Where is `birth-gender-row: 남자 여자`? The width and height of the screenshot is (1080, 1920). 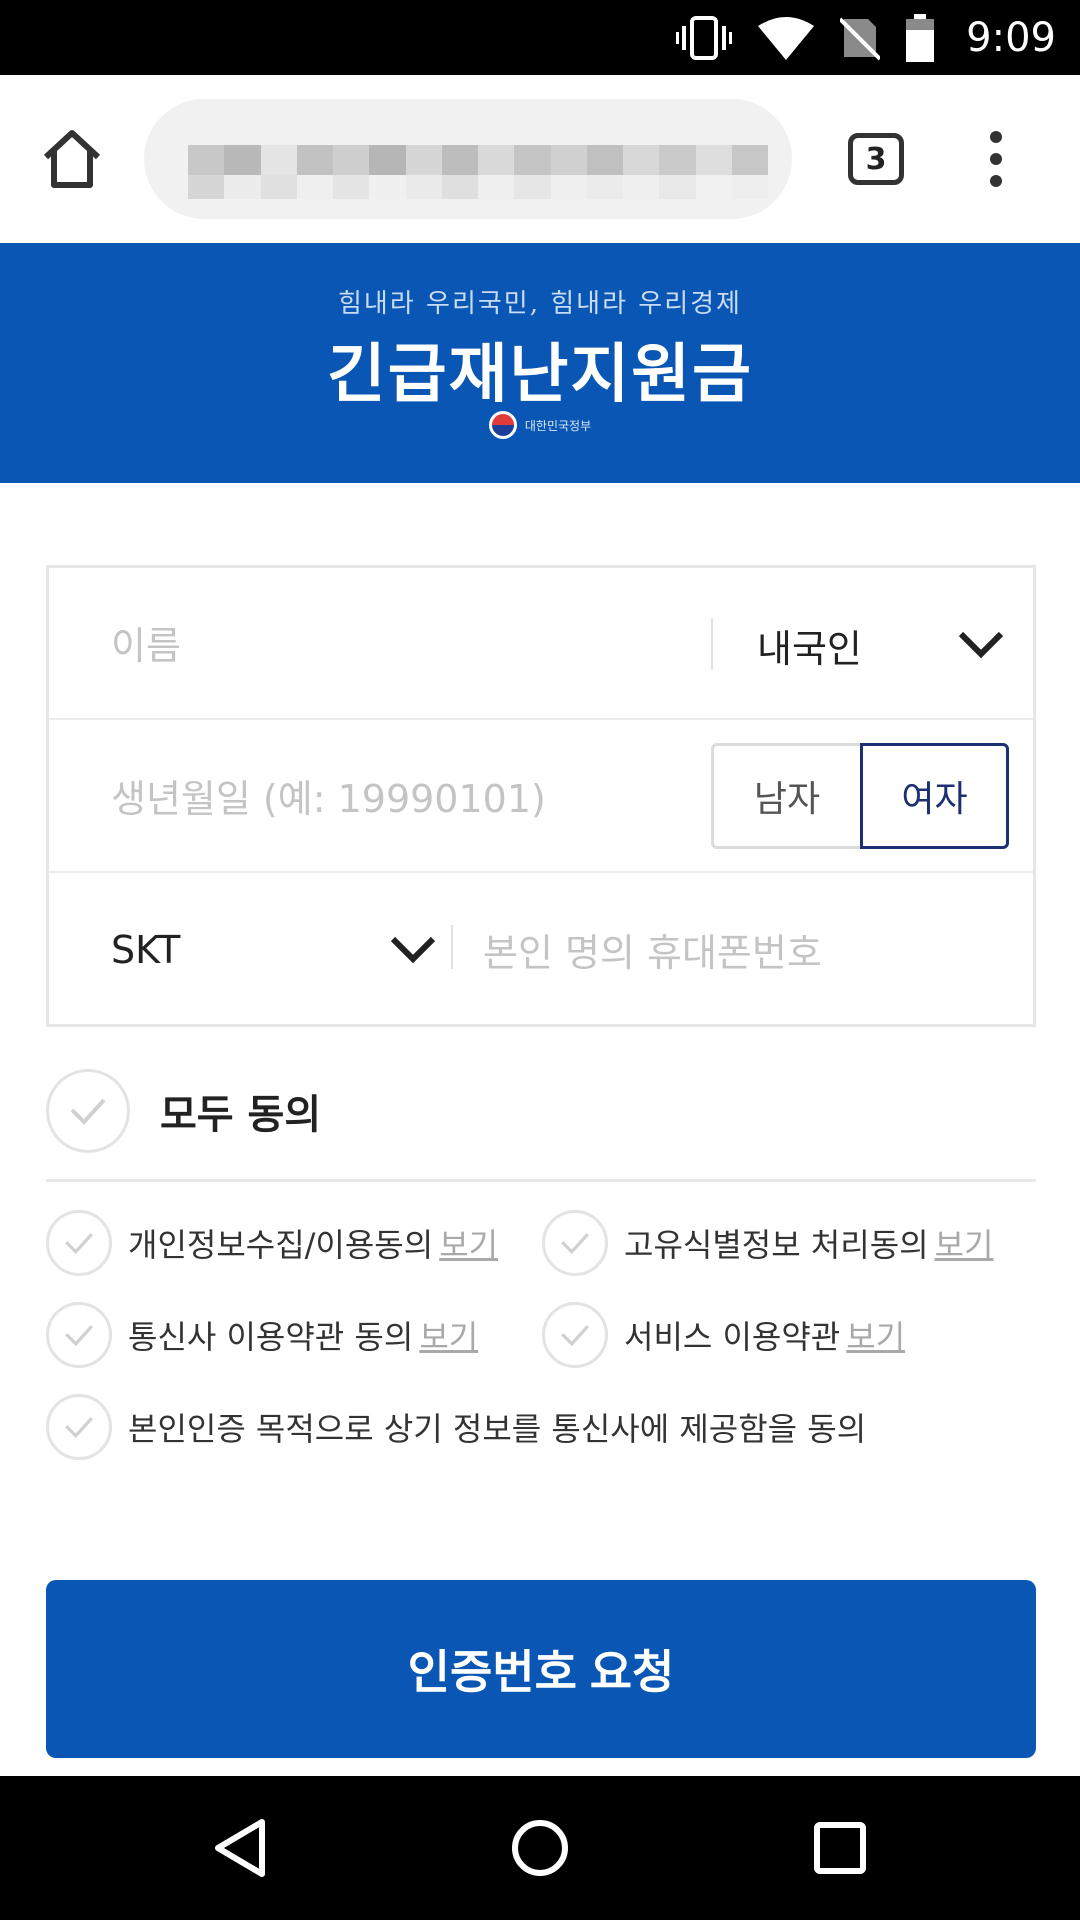
birth-gender-row: 남자 여자 is located at coordinates (541, 797).